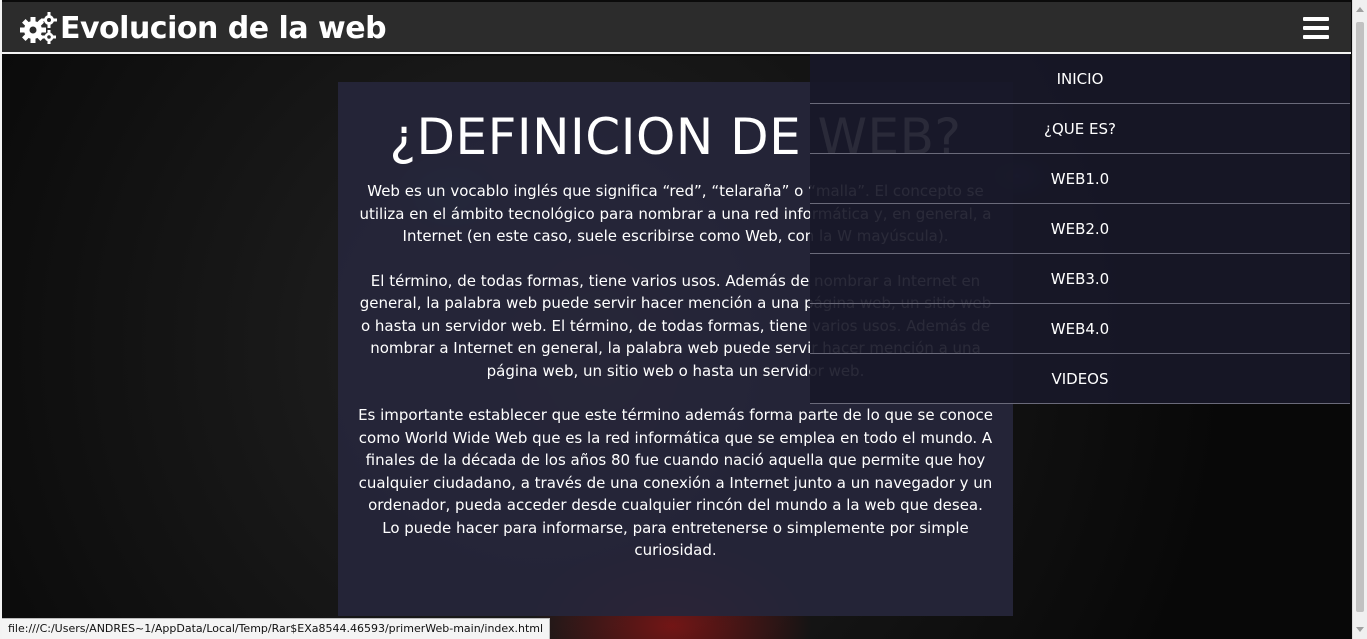  I want to click on hamburger-icon, so click(1316, 28).